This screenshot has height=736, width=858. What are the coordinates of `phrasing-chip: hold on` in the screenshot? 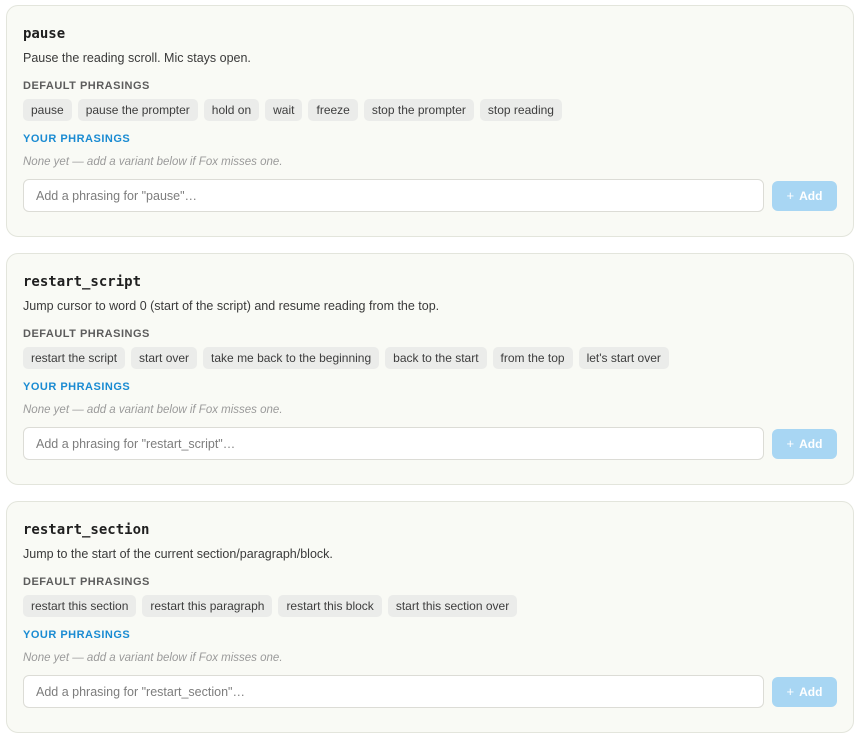 It's located at (231, 110).